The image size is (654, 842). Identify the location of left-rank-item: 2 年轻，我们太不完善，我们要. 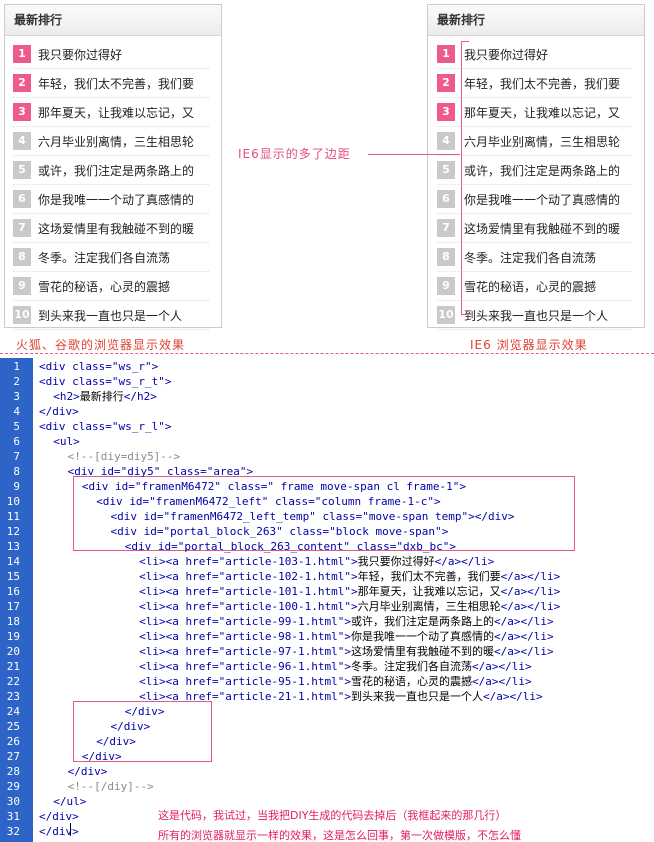
(111, 83).